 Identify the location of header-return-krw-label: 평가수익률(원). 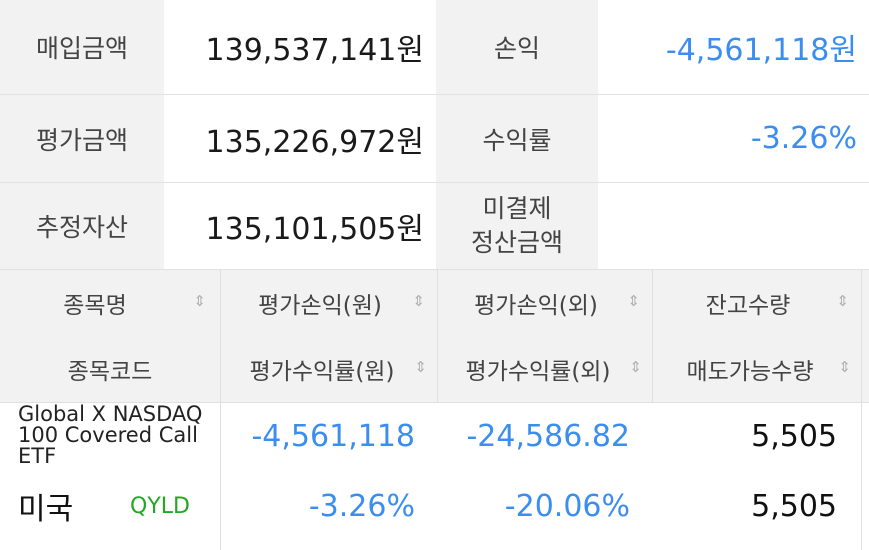
(322, 372).